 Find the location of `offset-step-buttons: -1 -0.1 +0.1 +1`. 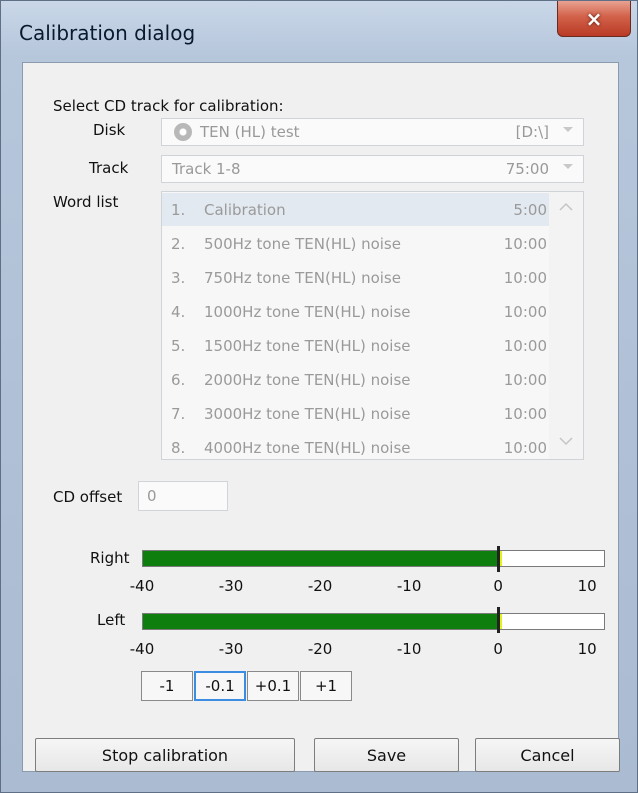

offset-step-buttons: -1 -0.1 +0.1 +1 is located at coordinates (248, 686).